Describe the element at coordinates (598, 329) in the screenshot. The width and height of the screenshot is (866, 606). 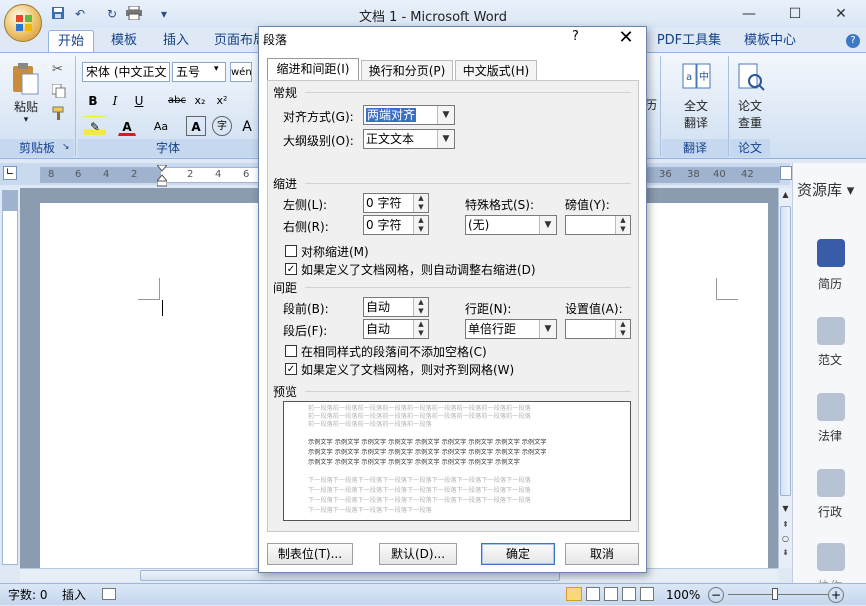
I see `at-value-spinner: ▲ ▼` at that location.